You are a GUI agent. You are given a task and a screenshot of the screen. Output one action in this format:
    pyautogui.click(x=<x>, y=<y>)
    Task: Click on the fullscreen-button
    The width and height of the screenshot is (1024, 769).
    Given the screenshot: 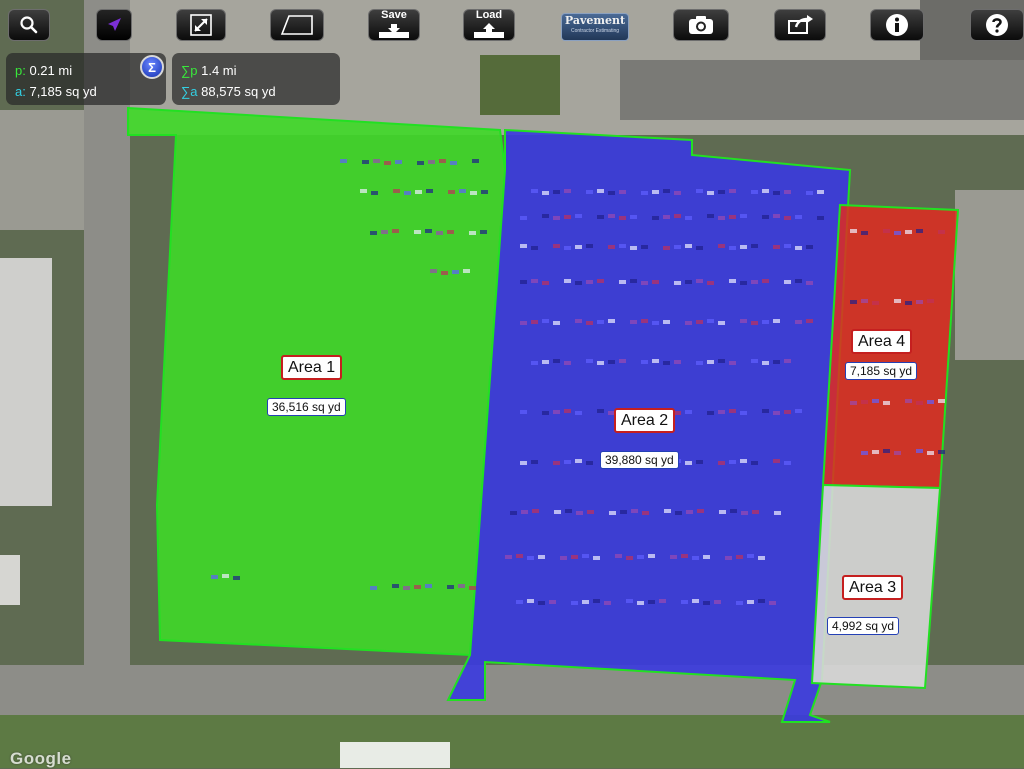 What is the action you would take?
    pyautogui.click(x=201, y=25)
    